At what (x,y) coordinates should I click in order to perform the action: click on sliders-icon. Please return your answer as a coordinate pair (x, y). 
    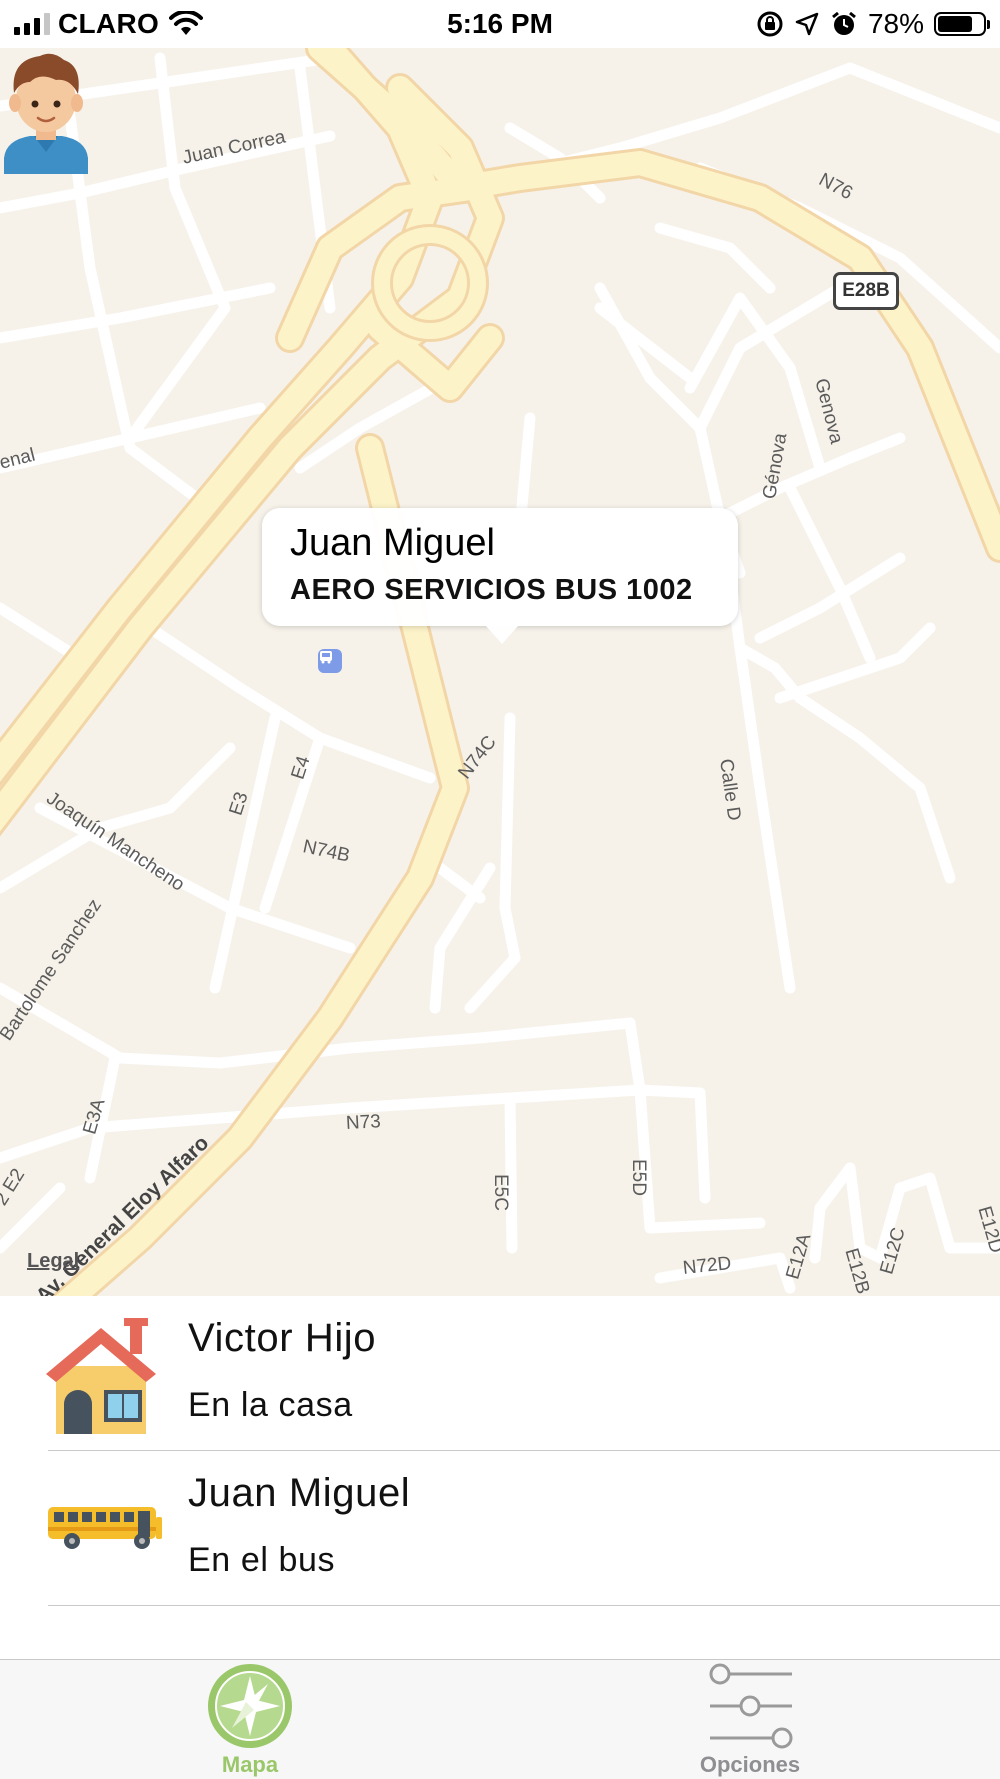
    Looking at the image, I should click on (751, 1706).